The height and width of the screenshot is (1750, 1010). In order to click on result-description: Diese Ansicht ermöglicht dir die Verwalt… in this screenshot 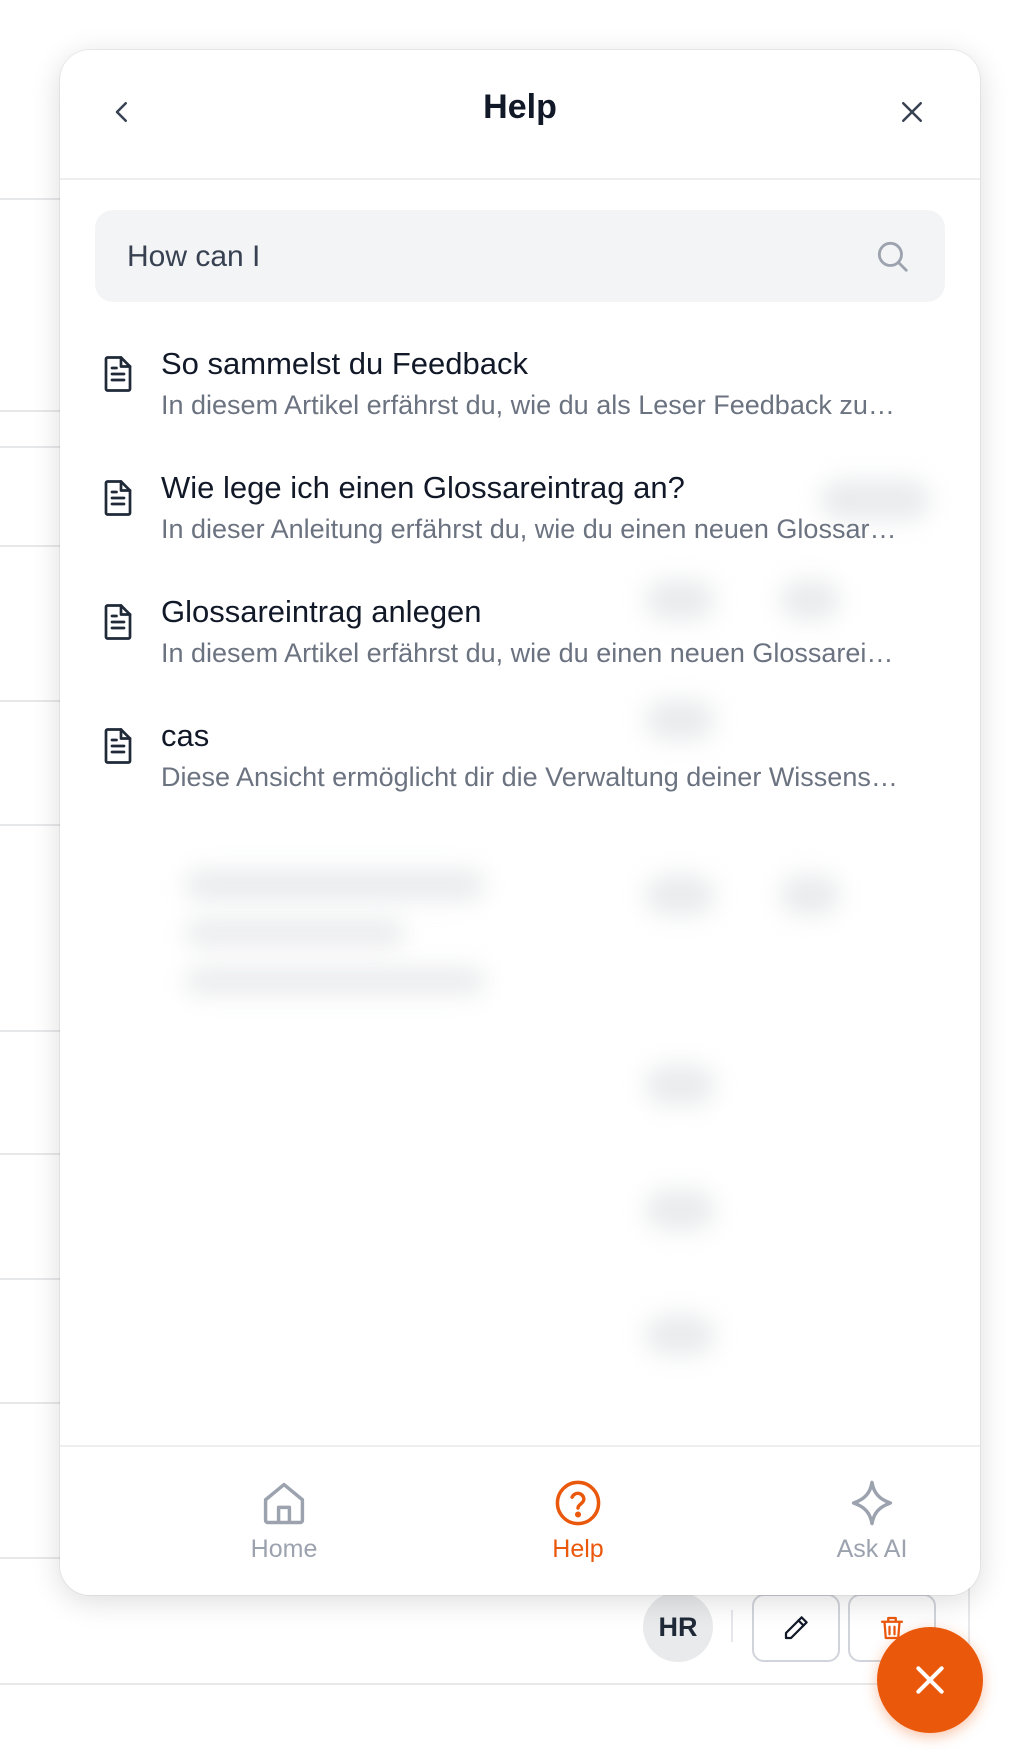, I will do `click(529, 777)`.